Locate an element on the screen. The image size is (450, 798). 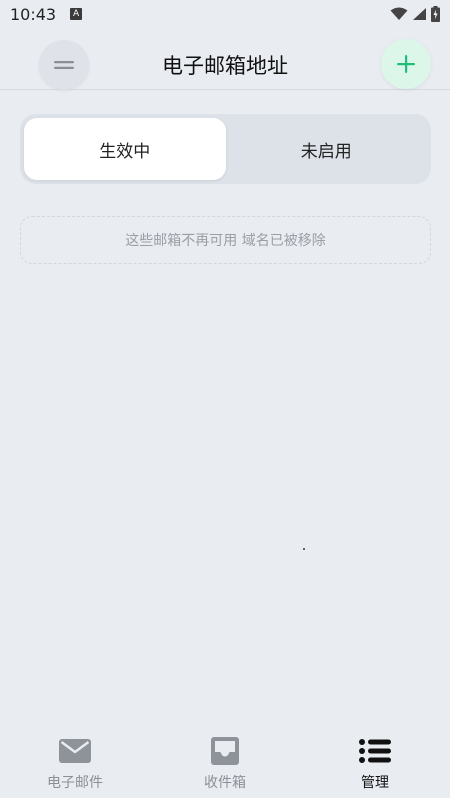
status-segmented-control: 生效中 未启用 is located at coordinates (225, 149).